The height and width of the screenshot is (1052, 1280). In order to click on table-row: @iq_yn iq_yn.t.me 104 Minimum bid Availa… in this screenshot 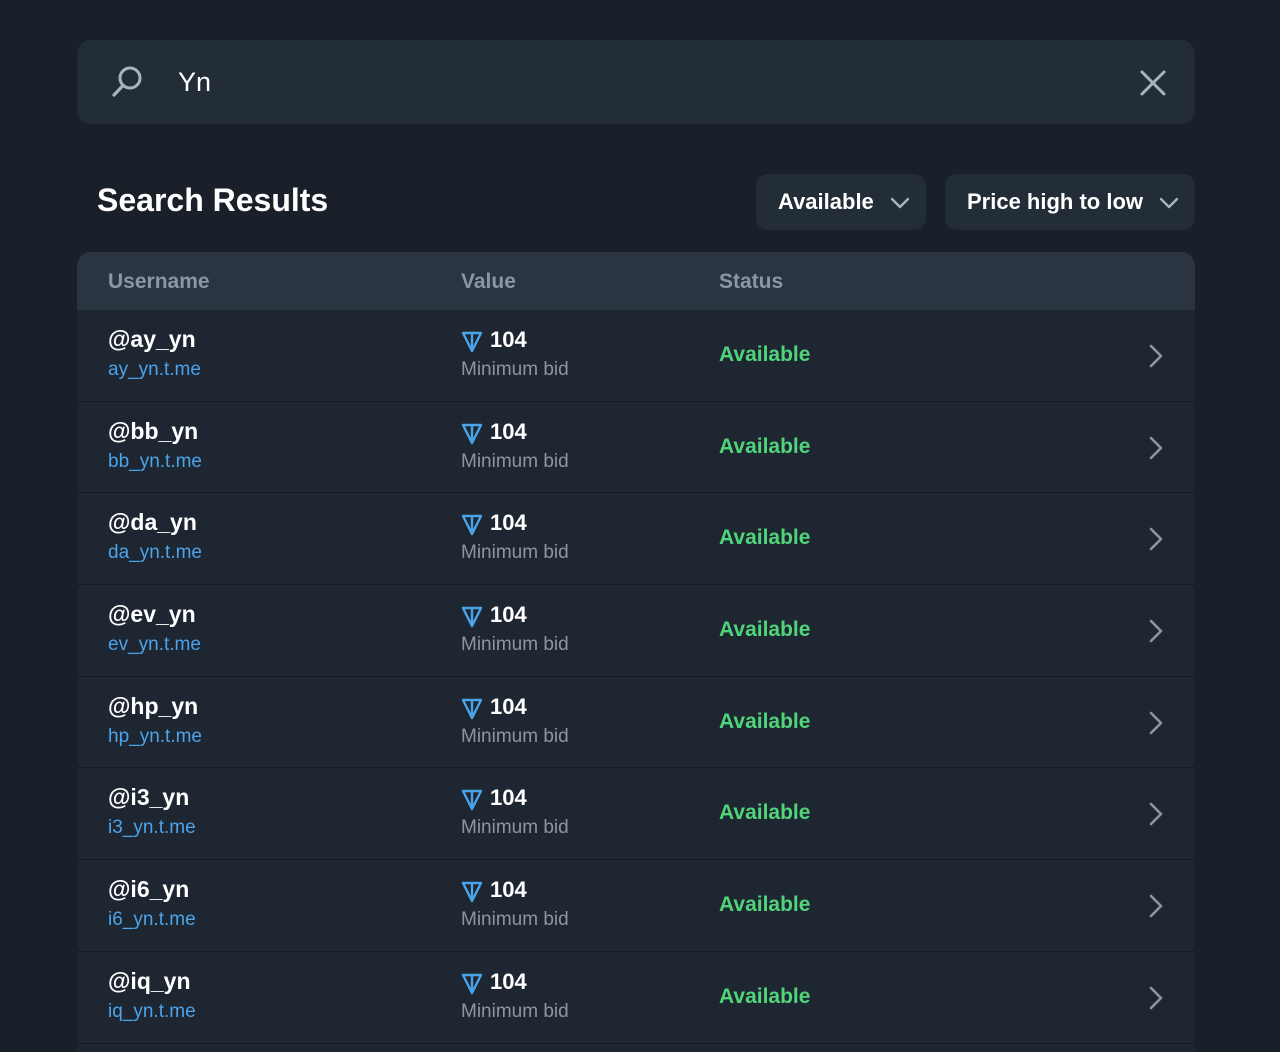, I will do `click(636, 998)`.